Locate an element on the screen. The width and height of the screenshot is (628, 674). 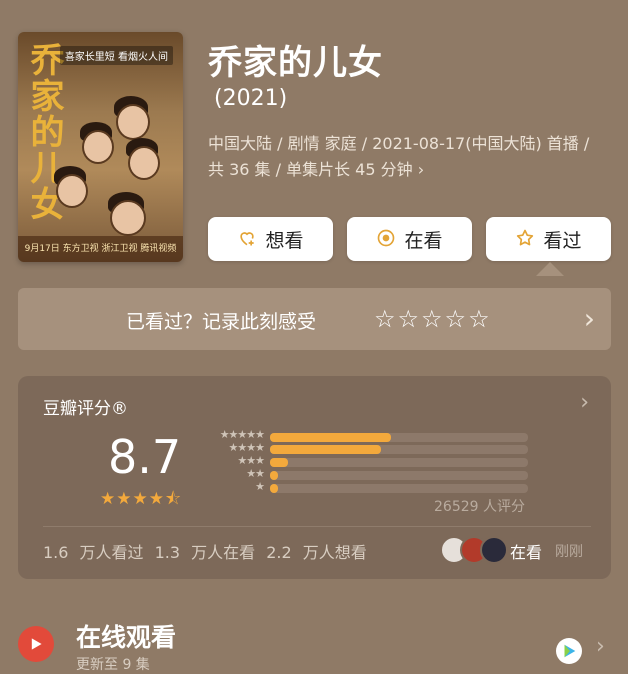
record-feeling-text: 已看过？记录此刻感受 is located at coordinates (221, 322).